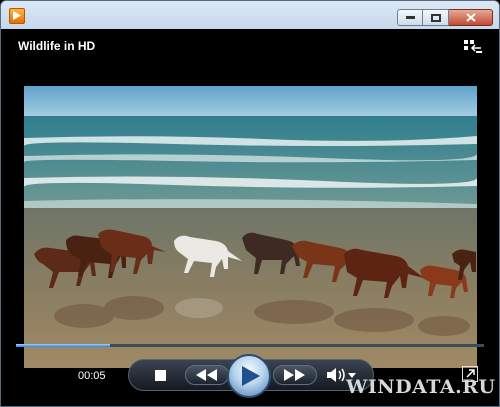  Describe the element at coordinates (473, 49) in the screenshot. I see `switch-to-library-icon` at that location.